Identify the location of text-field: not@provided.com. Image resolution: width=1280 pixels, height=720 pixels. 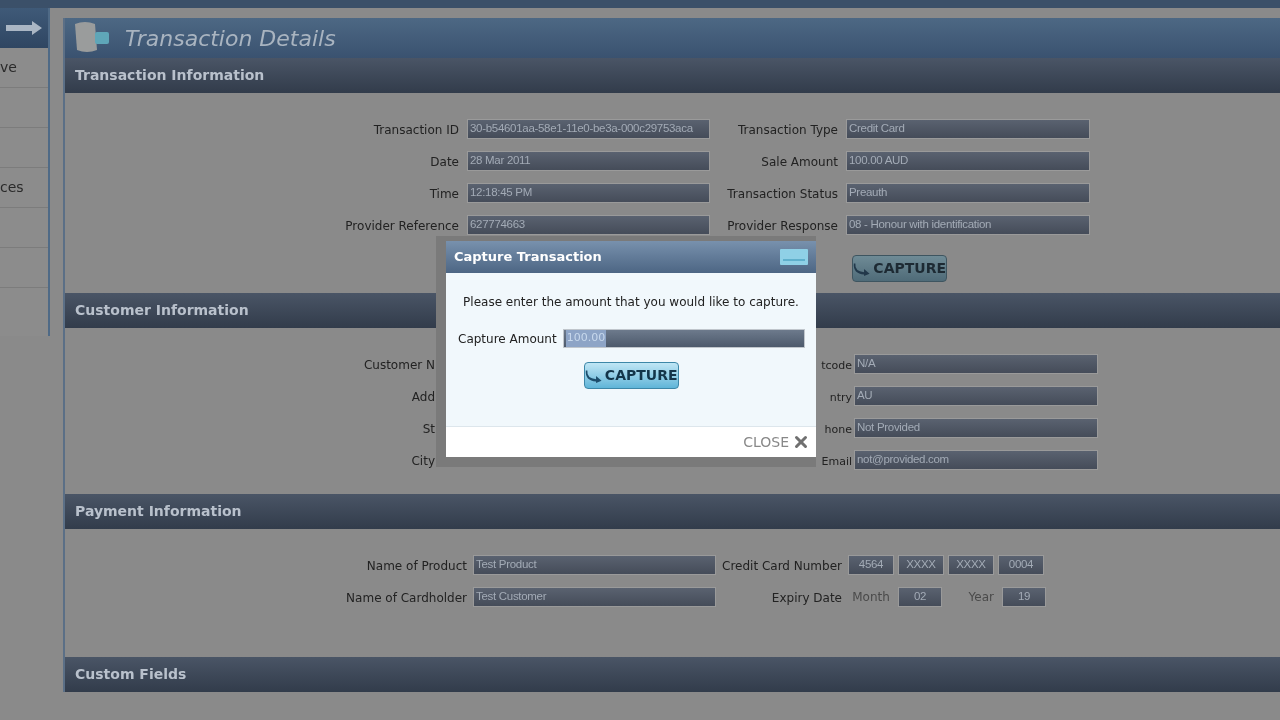
(976, 460).